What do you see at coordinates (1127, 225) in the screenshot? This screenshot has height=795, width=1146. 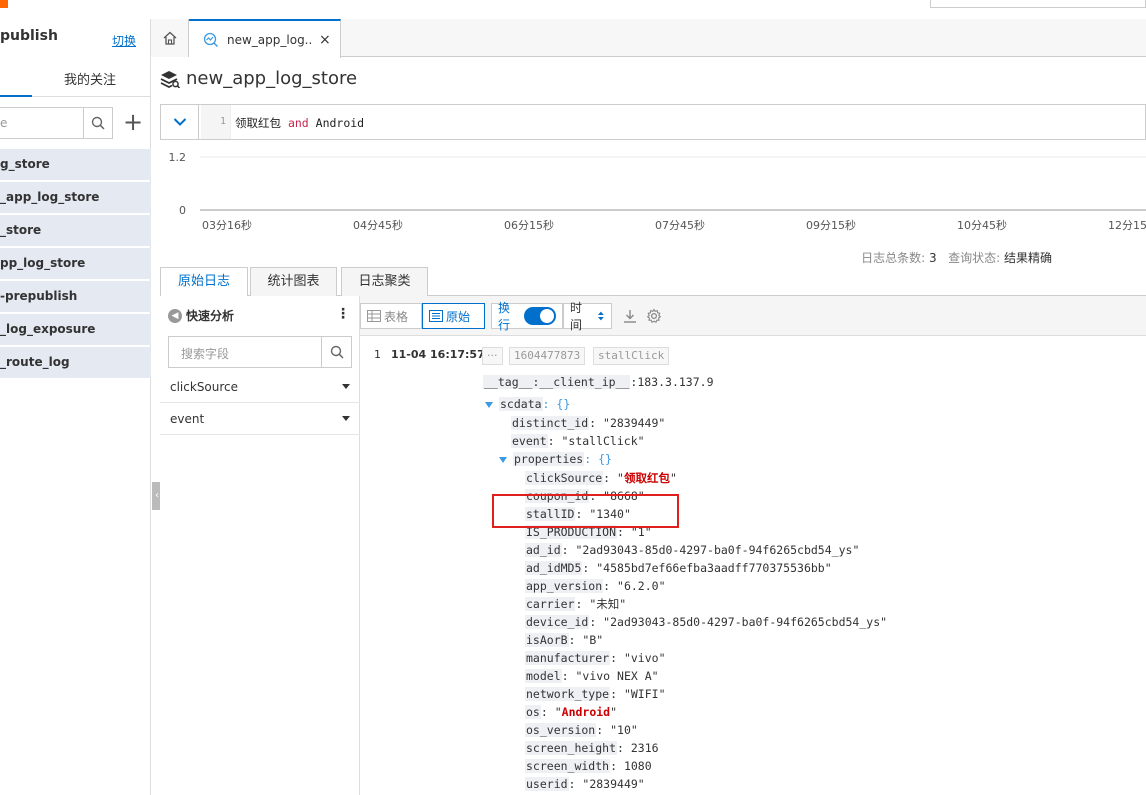 I see `x-tick-label: 12分15` at bounding box center [1127, 225].